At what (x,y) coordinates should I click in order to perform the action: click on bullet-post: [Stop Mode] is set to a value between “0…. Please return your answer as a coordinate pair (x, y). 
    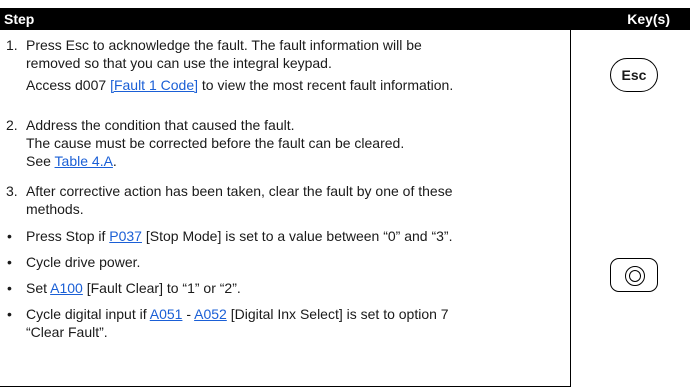
    Looking at the image, I should click on (297, 236).